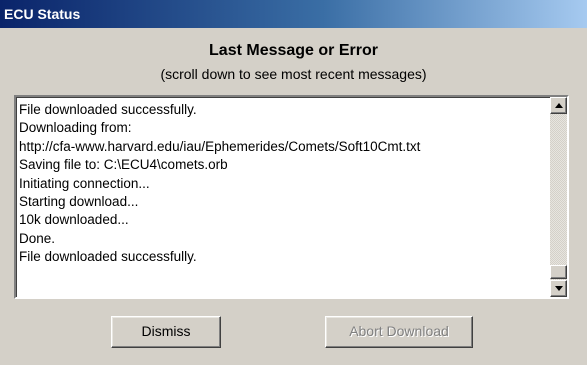  What do you see at coordinates (293, 50) in the screenshot?
I see `message-heading: Last Message or Error` at bounding box center [293, 50].